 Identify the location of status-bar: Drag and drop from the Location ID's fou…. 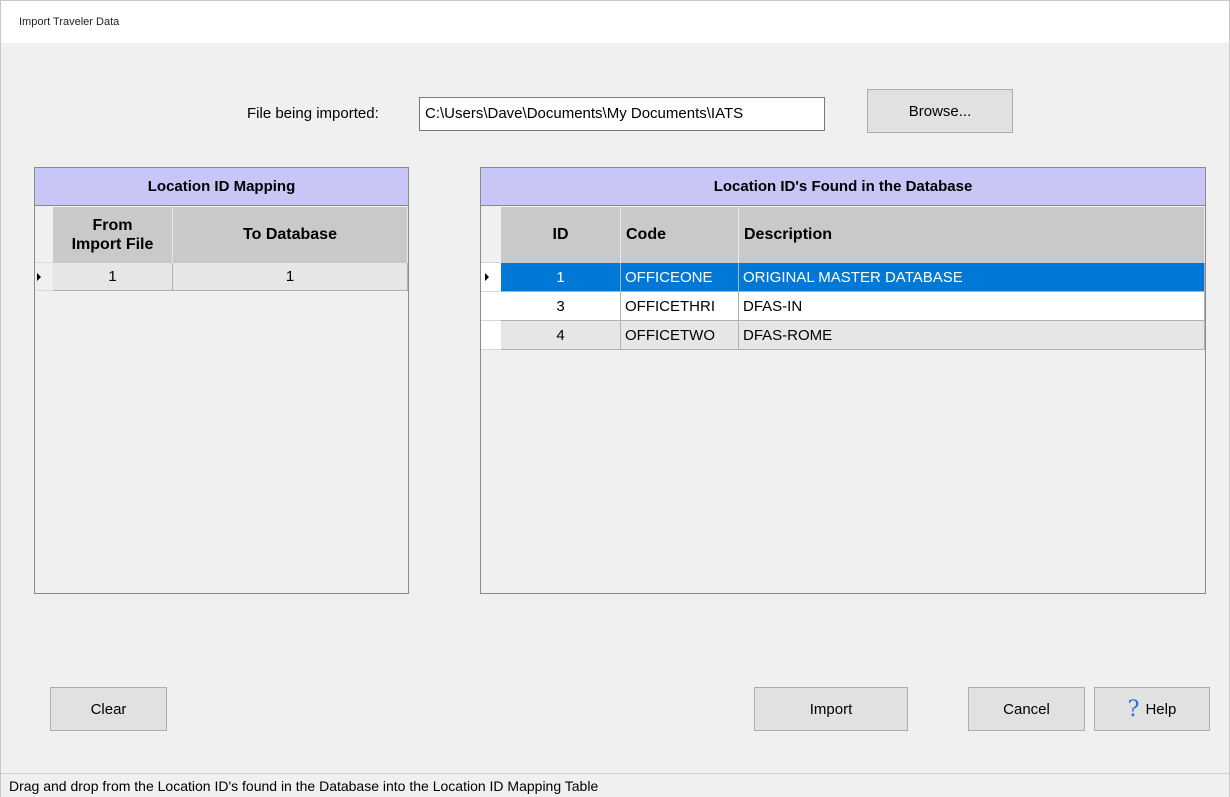
(615, 785).